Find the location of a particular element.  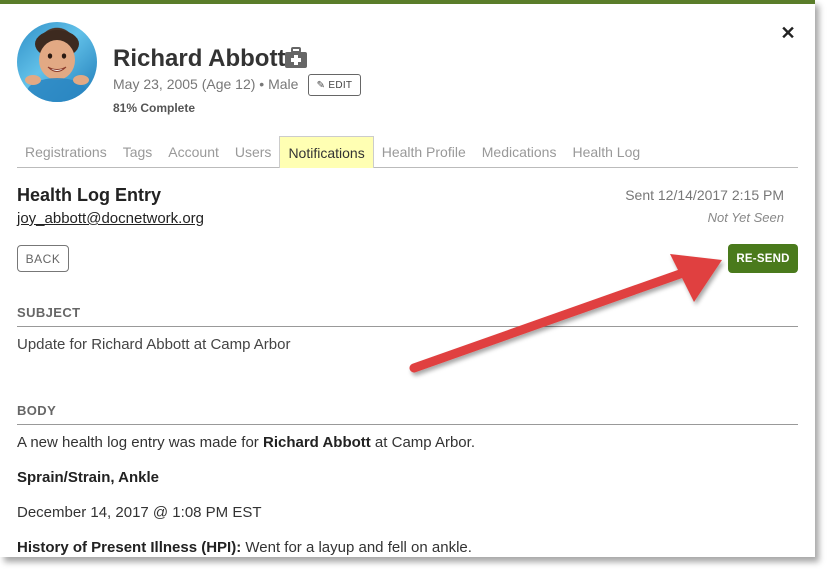

body-patient-name: Richard Abbott is located at coordinates (316, 442).